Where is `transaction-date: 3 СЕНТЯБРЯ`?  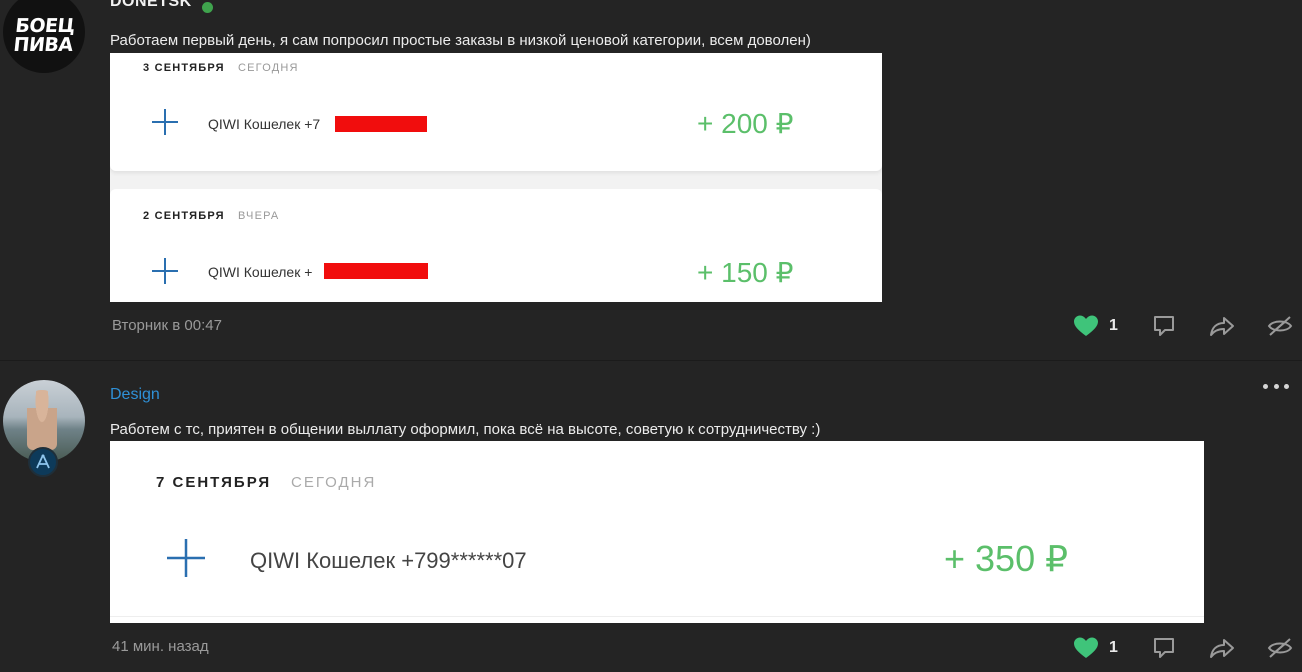
transaction-date: 3 СЕНТЯБРЯ is located at coordinates (184, 68).